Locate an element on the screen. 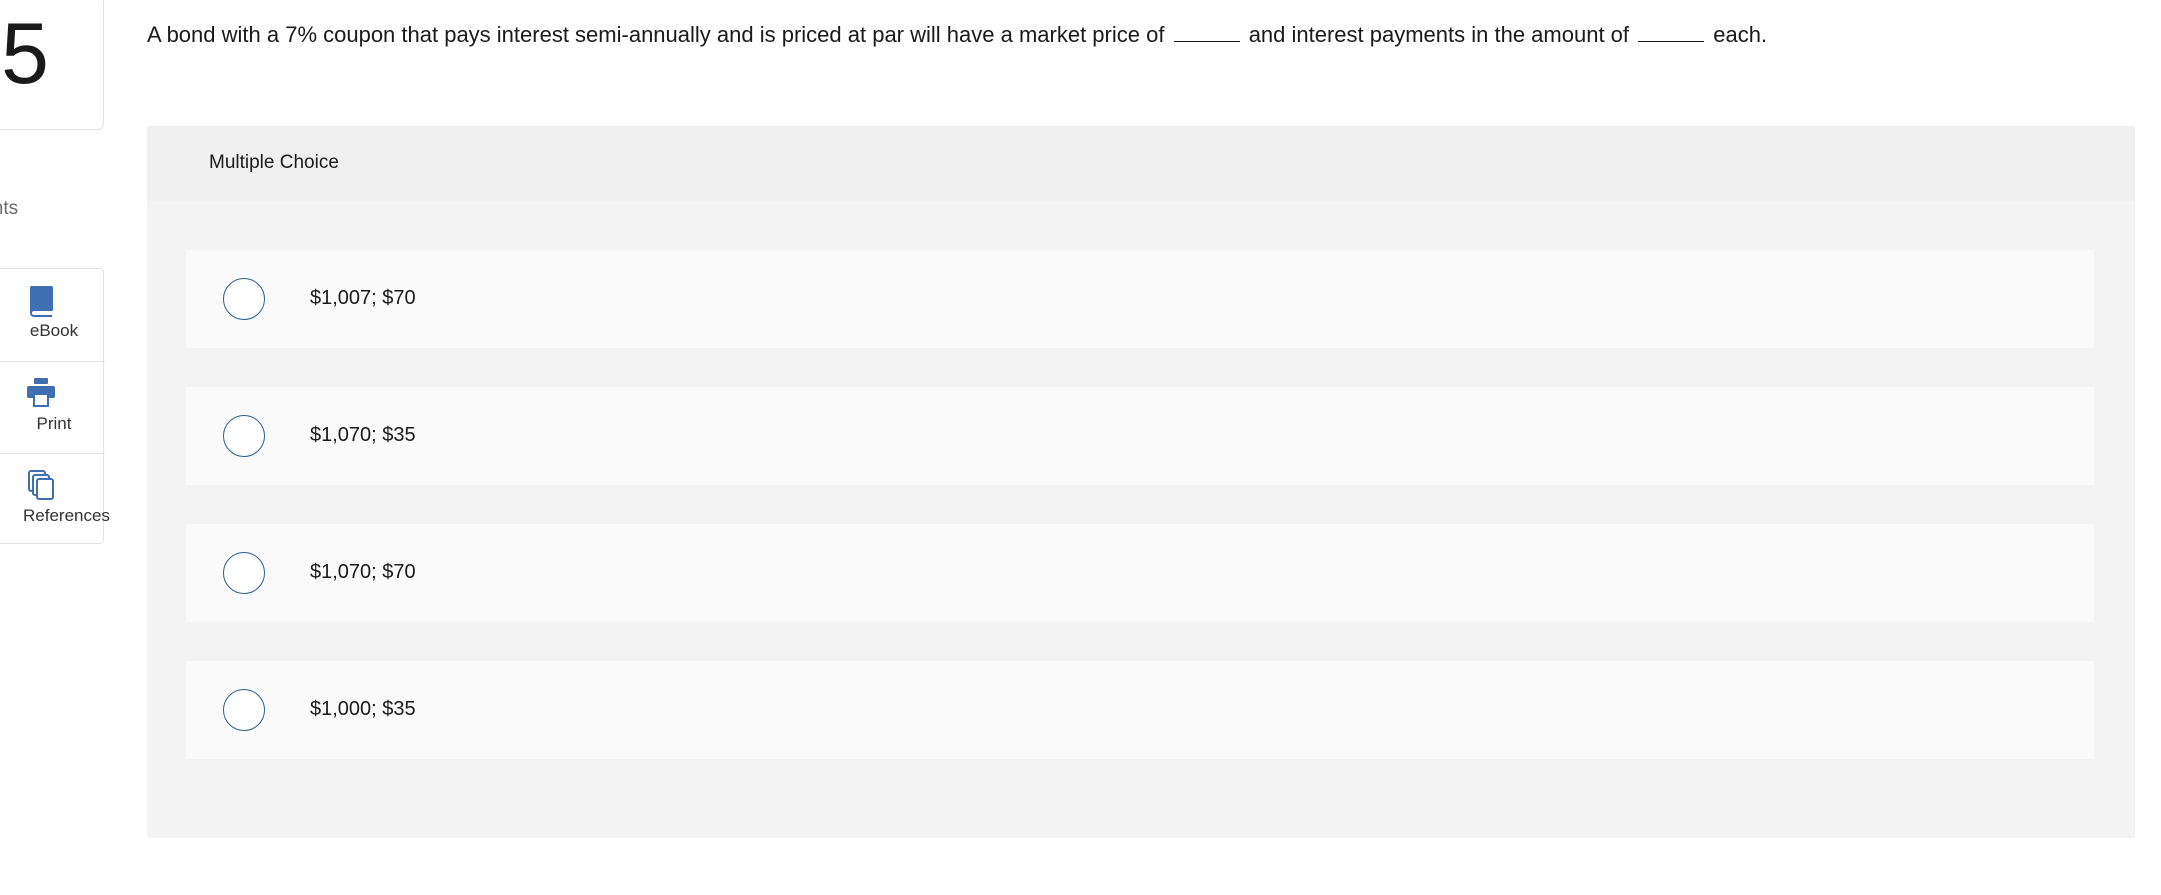  panel-title: Multiple Choice is located at coordinates (274, 162).